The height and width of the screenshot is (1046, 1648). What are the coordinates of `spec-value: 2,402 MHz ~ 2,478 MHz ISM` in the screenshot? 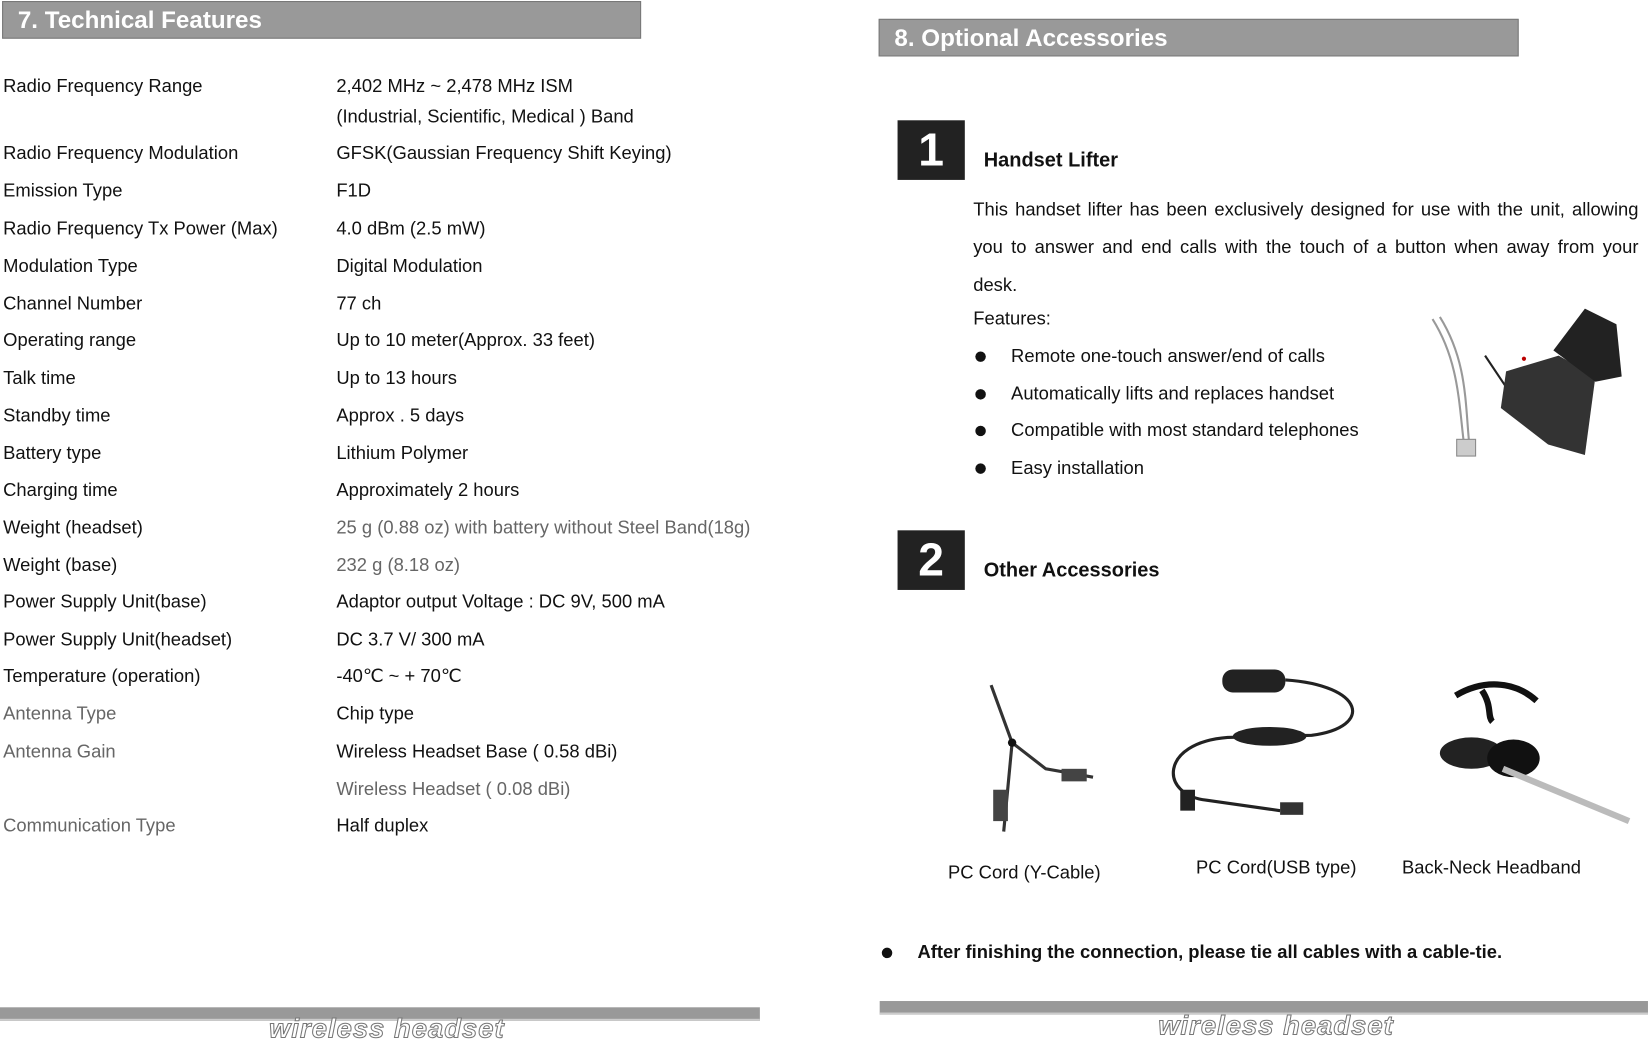 It's located at (454, 86).